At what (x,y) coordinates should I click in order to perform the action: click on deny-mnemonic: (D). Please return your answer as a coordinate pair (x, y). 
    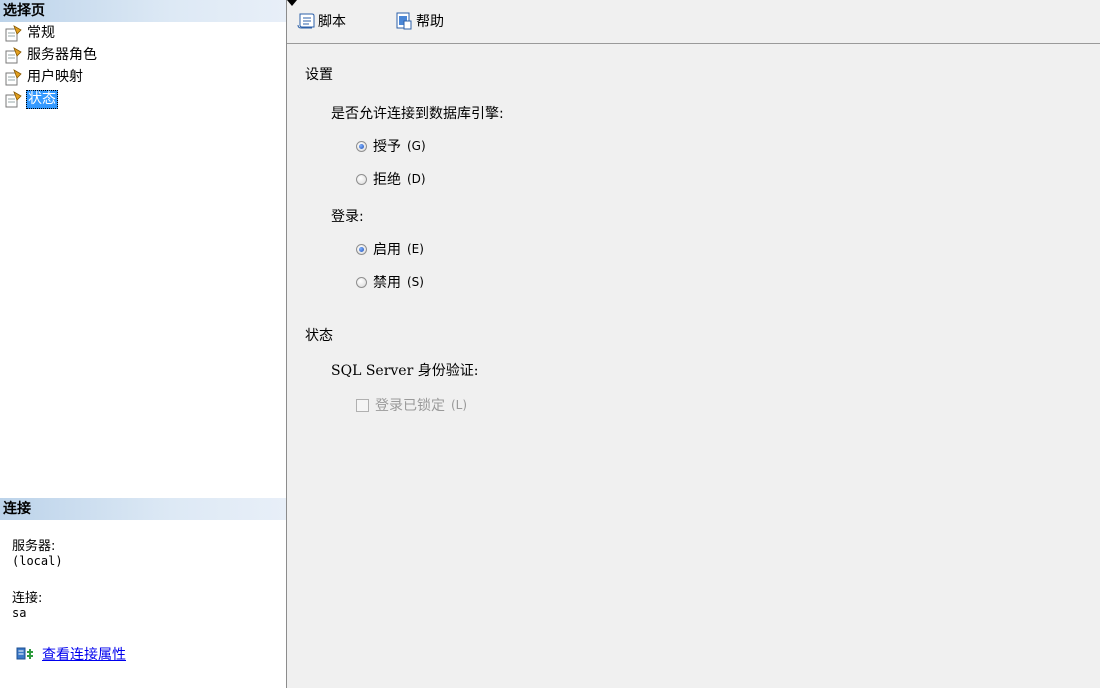
    Looking at the image, I should click on (416, 179).